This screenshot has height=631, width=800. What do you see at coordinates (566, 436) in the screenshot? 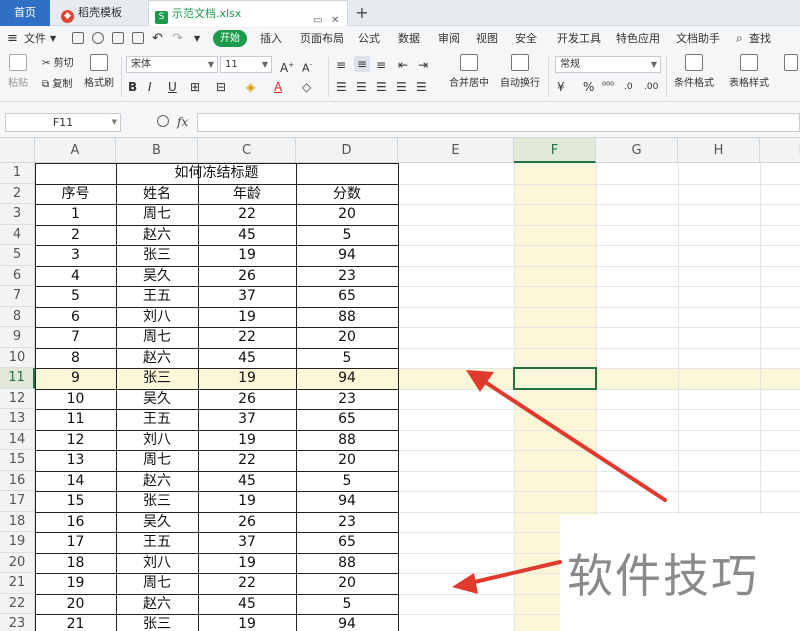
I see `arrow-upper` at bounding box center [566, 436].